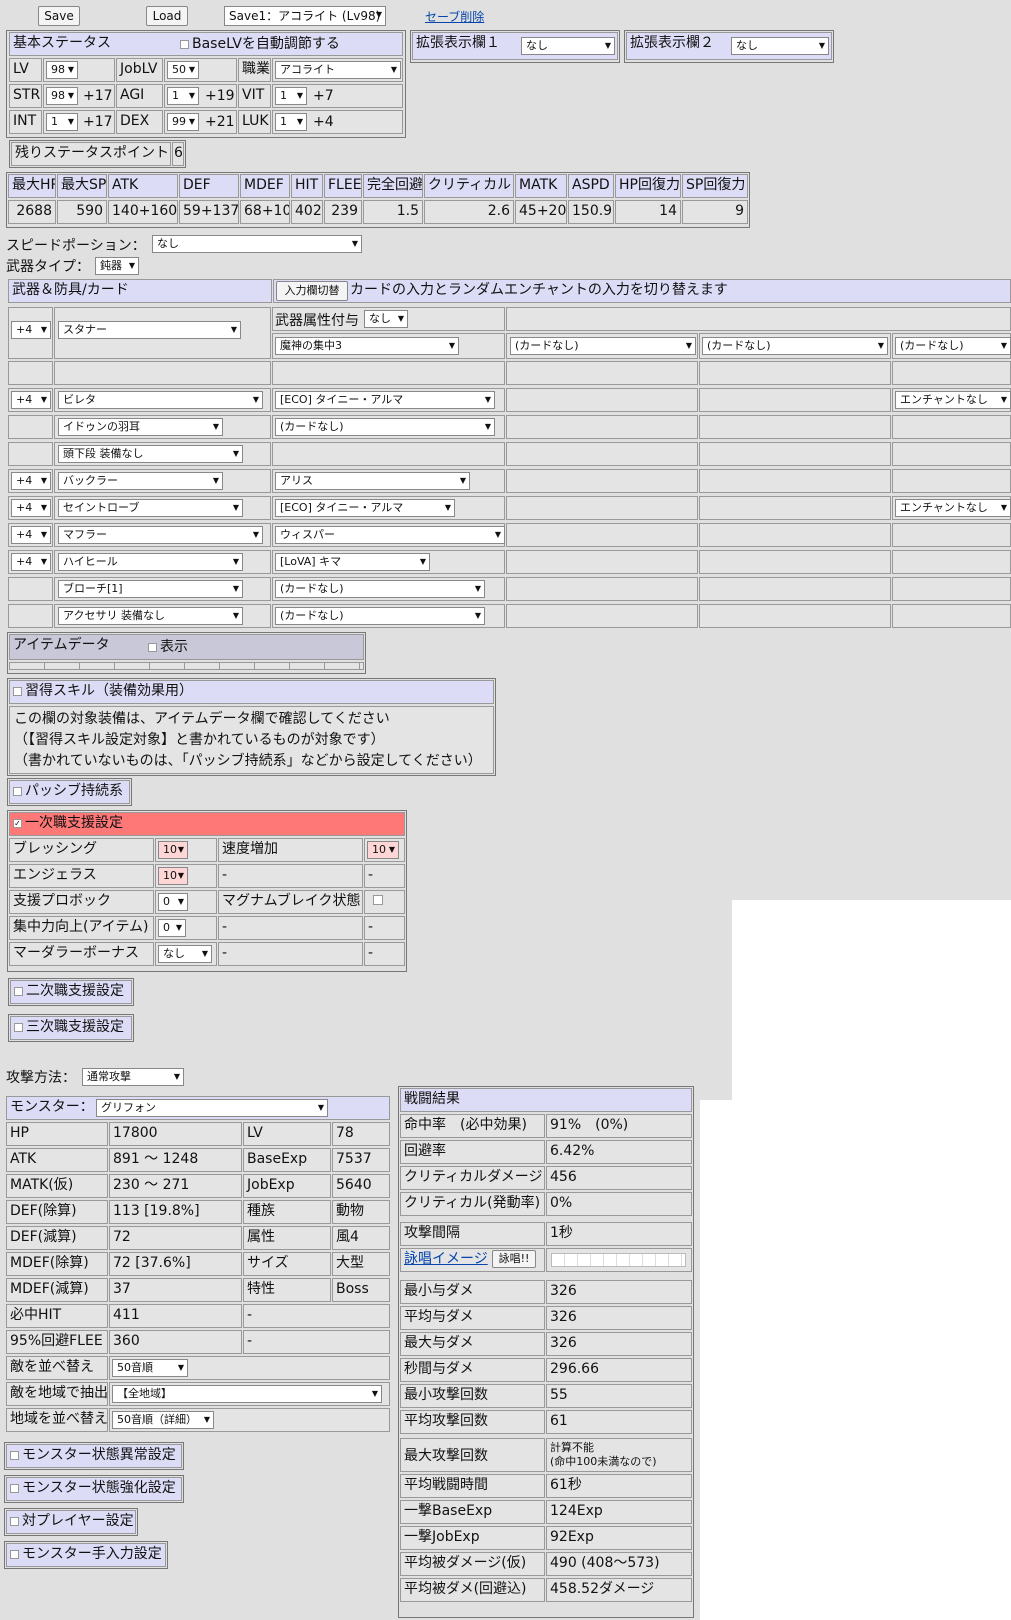  What do you see at coordinates (372, 481) in the screenshot?
I see `shield-card-select: アリス` at bounding box center [372, 481].